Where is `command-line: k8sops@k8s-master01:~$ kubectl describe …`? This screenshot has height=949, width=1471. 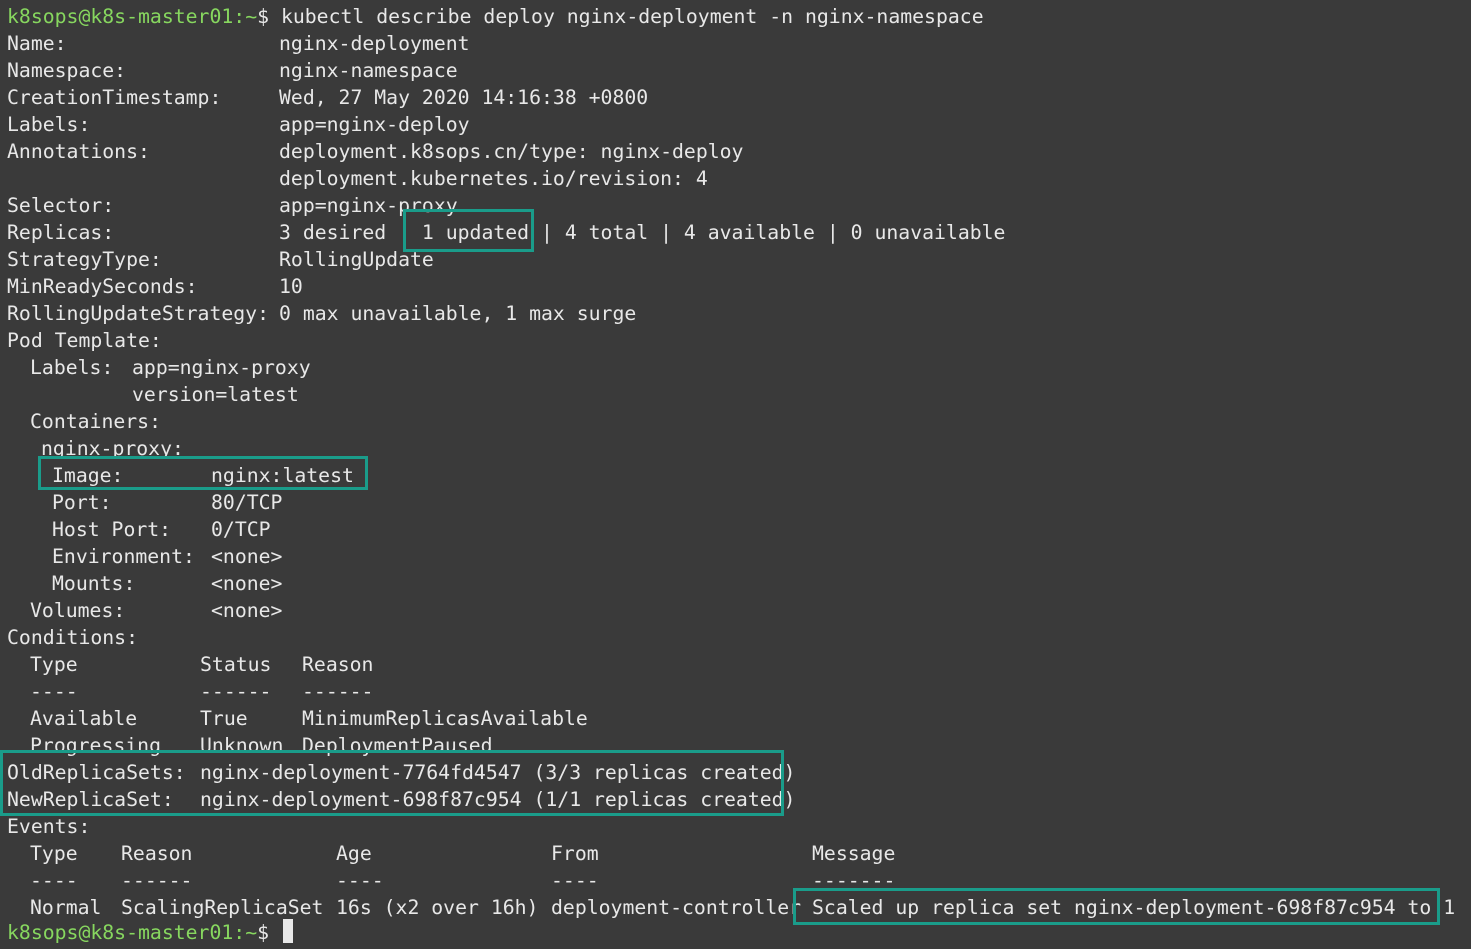 command-line: k8sops@k8s-master01:~$ kubectl describe … is located at coordinates (495, 16).